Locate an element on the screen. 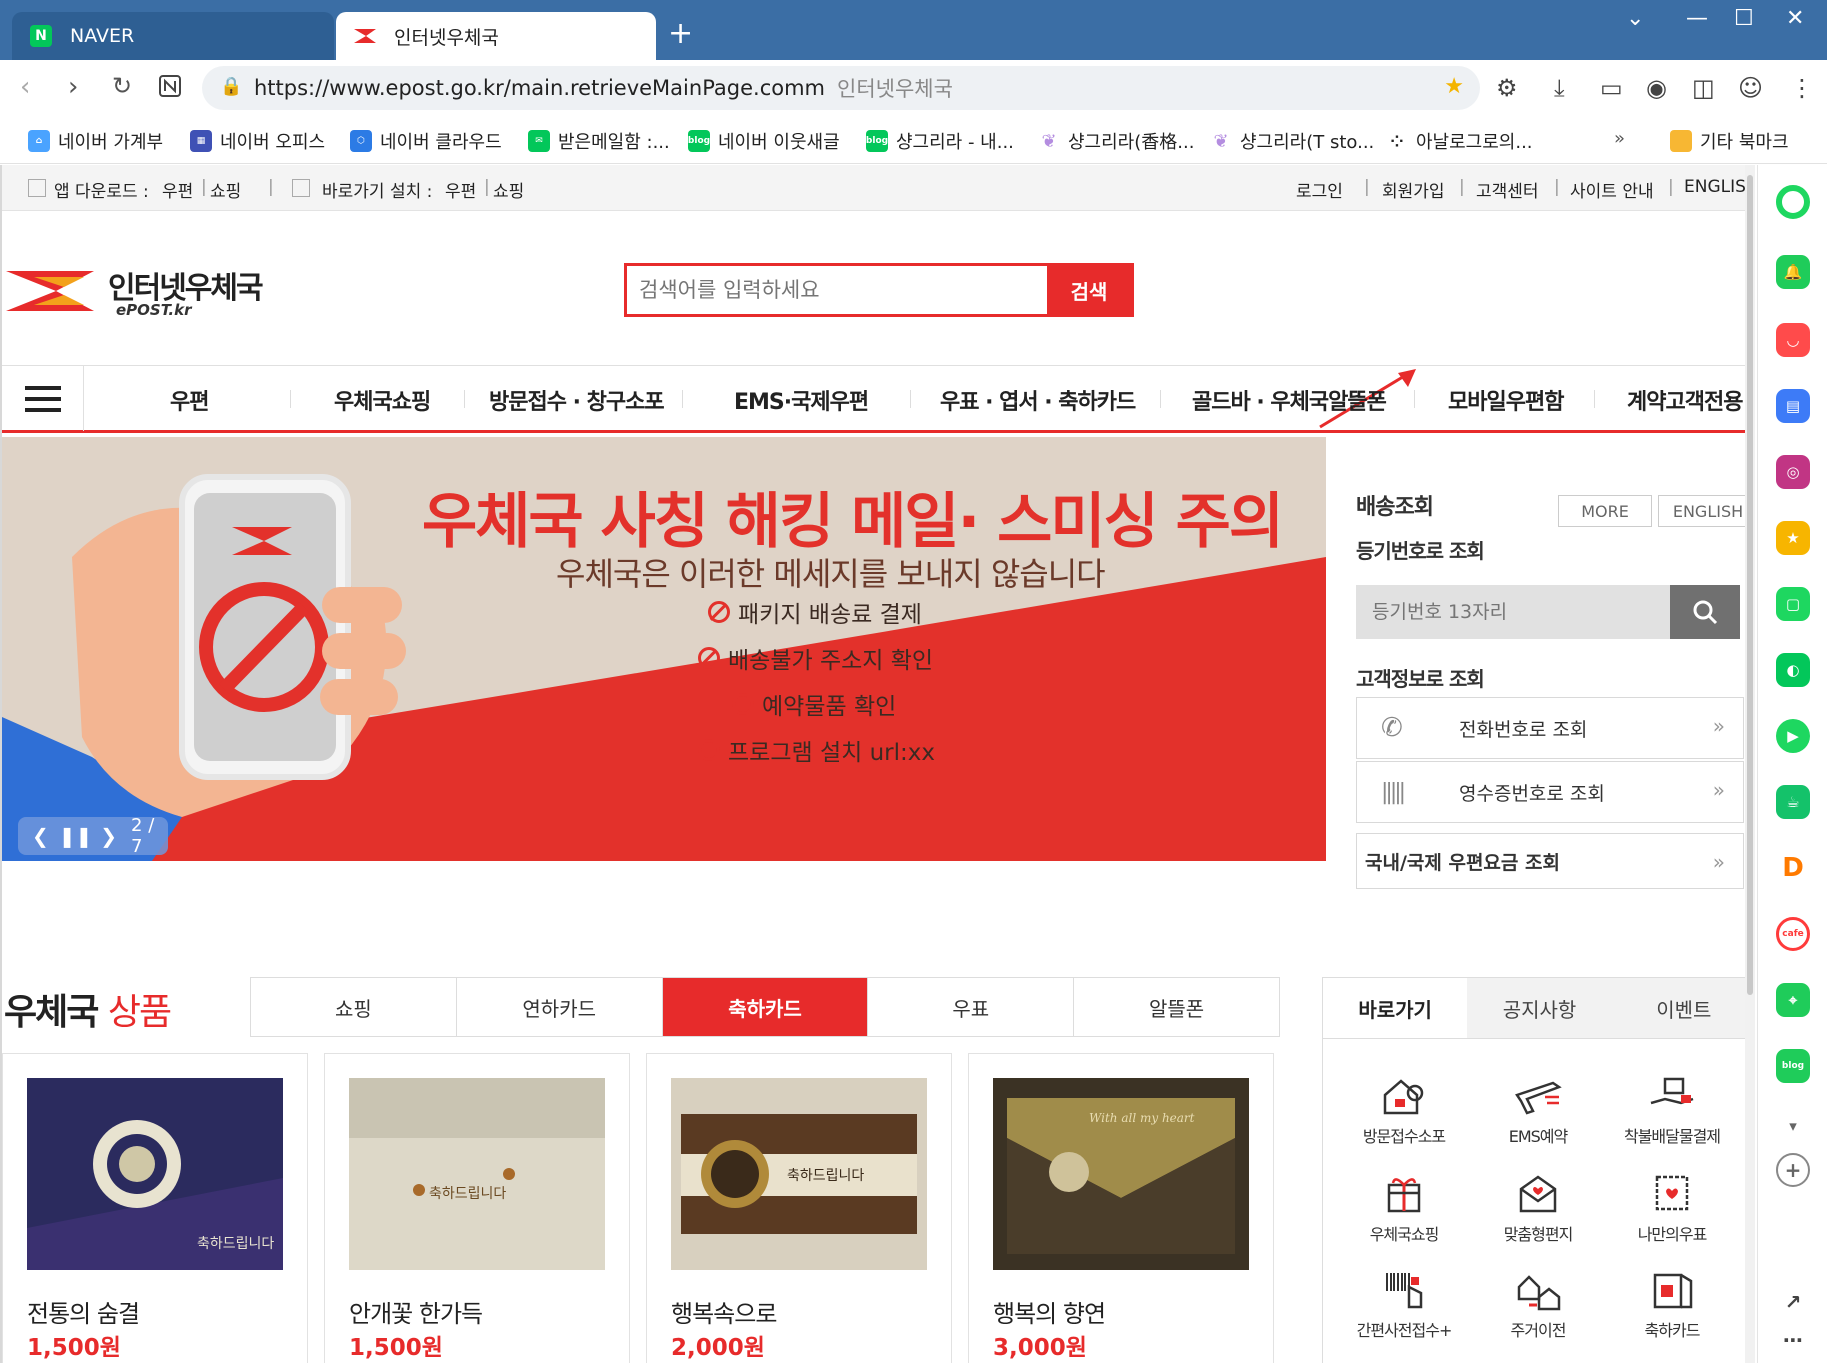 The height and width of the screenshot is (1363, 1827). nav-mobile-mailbox: 모바일우편함 is located at coordinates (1506, 400).